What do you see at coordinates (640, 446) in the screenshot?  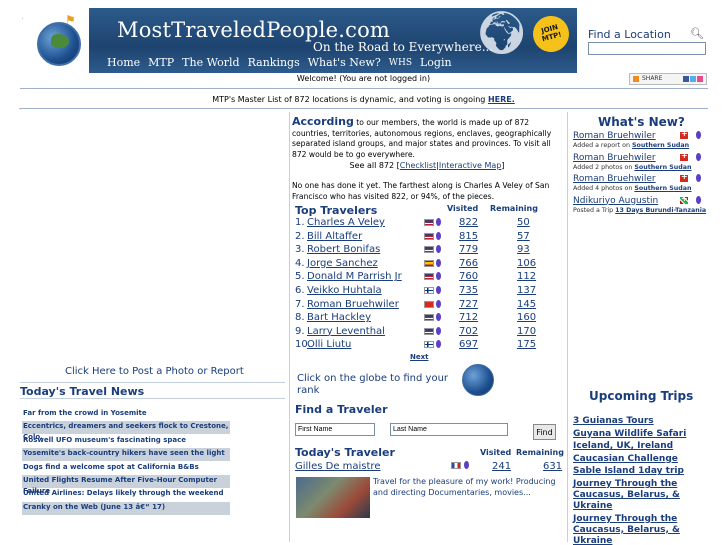 I see `trip-link: Iceland, UK, Ireland` at bounding box center [640, 446].